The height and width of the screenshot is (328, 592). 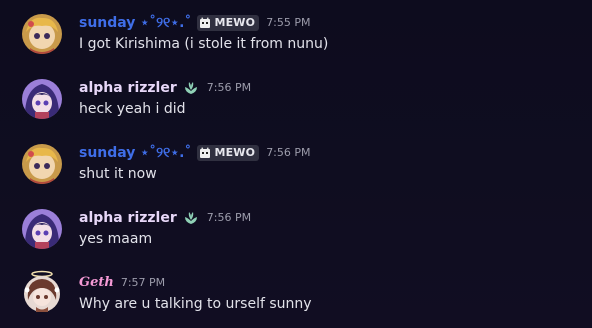 What do you see at coordinates (118, 174) in the screenshot?
I see `message-content: shut it now` at bounding box center [118, 174].